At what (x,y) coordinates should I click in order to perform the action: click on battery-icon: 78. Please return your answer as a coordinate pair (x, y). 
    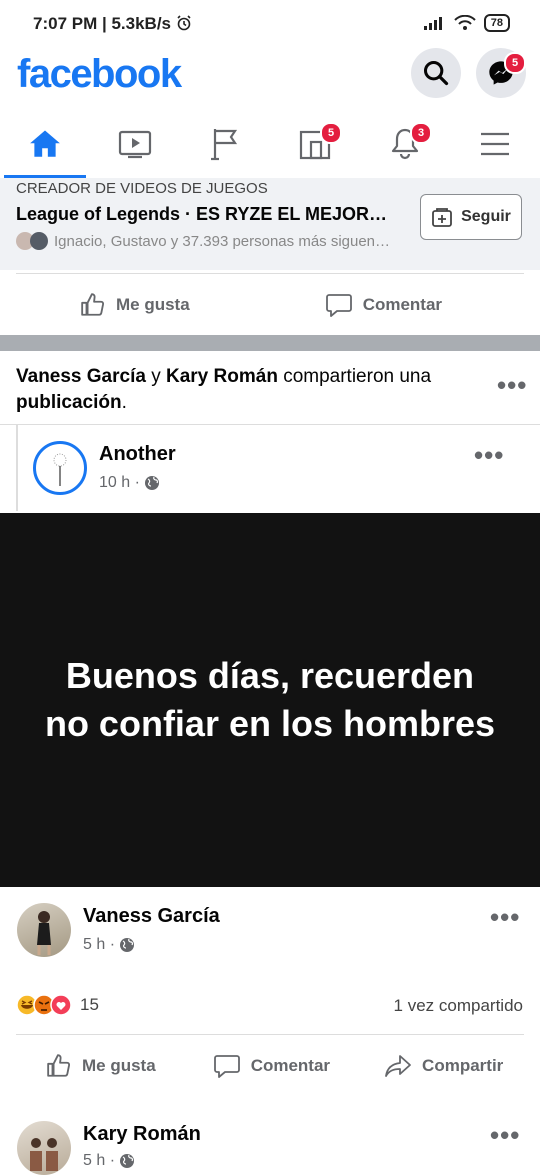
    Looking at the image, I should click on (496, 23).